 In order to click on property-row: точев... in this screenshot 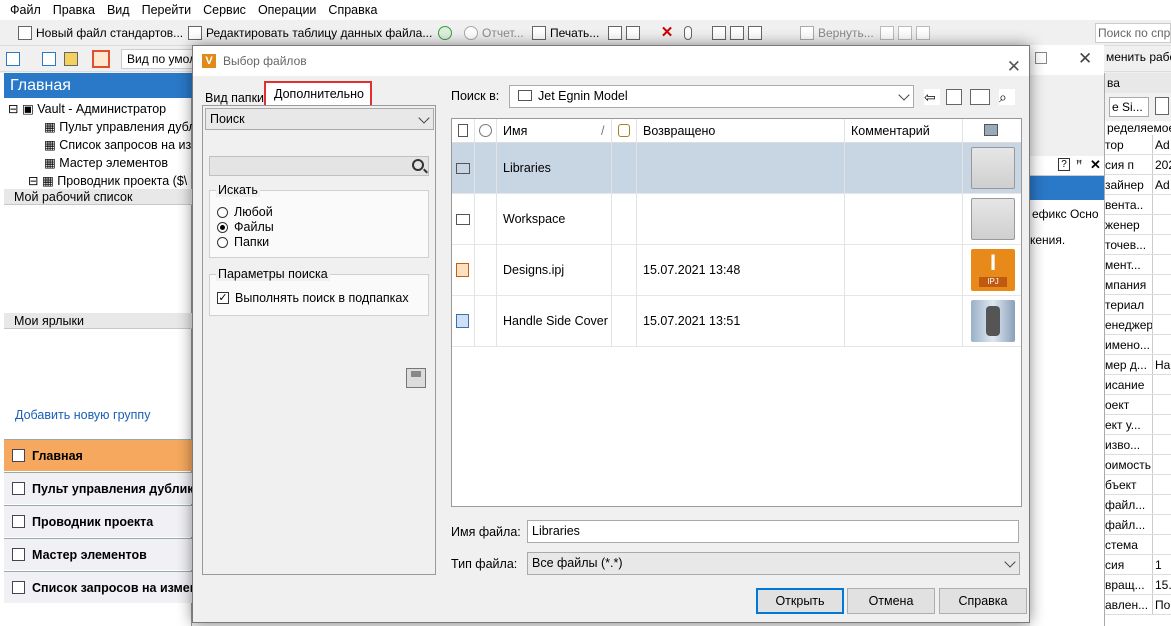, I will do `click(1138, 245)`.